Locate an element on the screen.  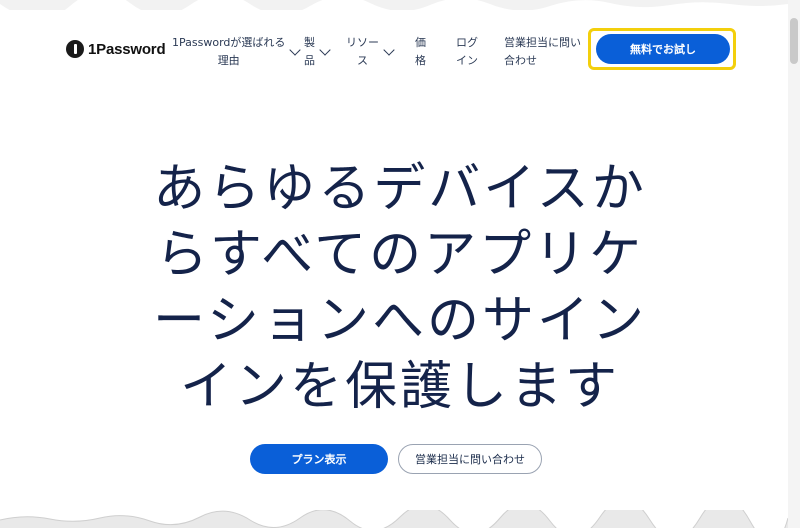
logo: 1Password is located at coordinates (116, 49).